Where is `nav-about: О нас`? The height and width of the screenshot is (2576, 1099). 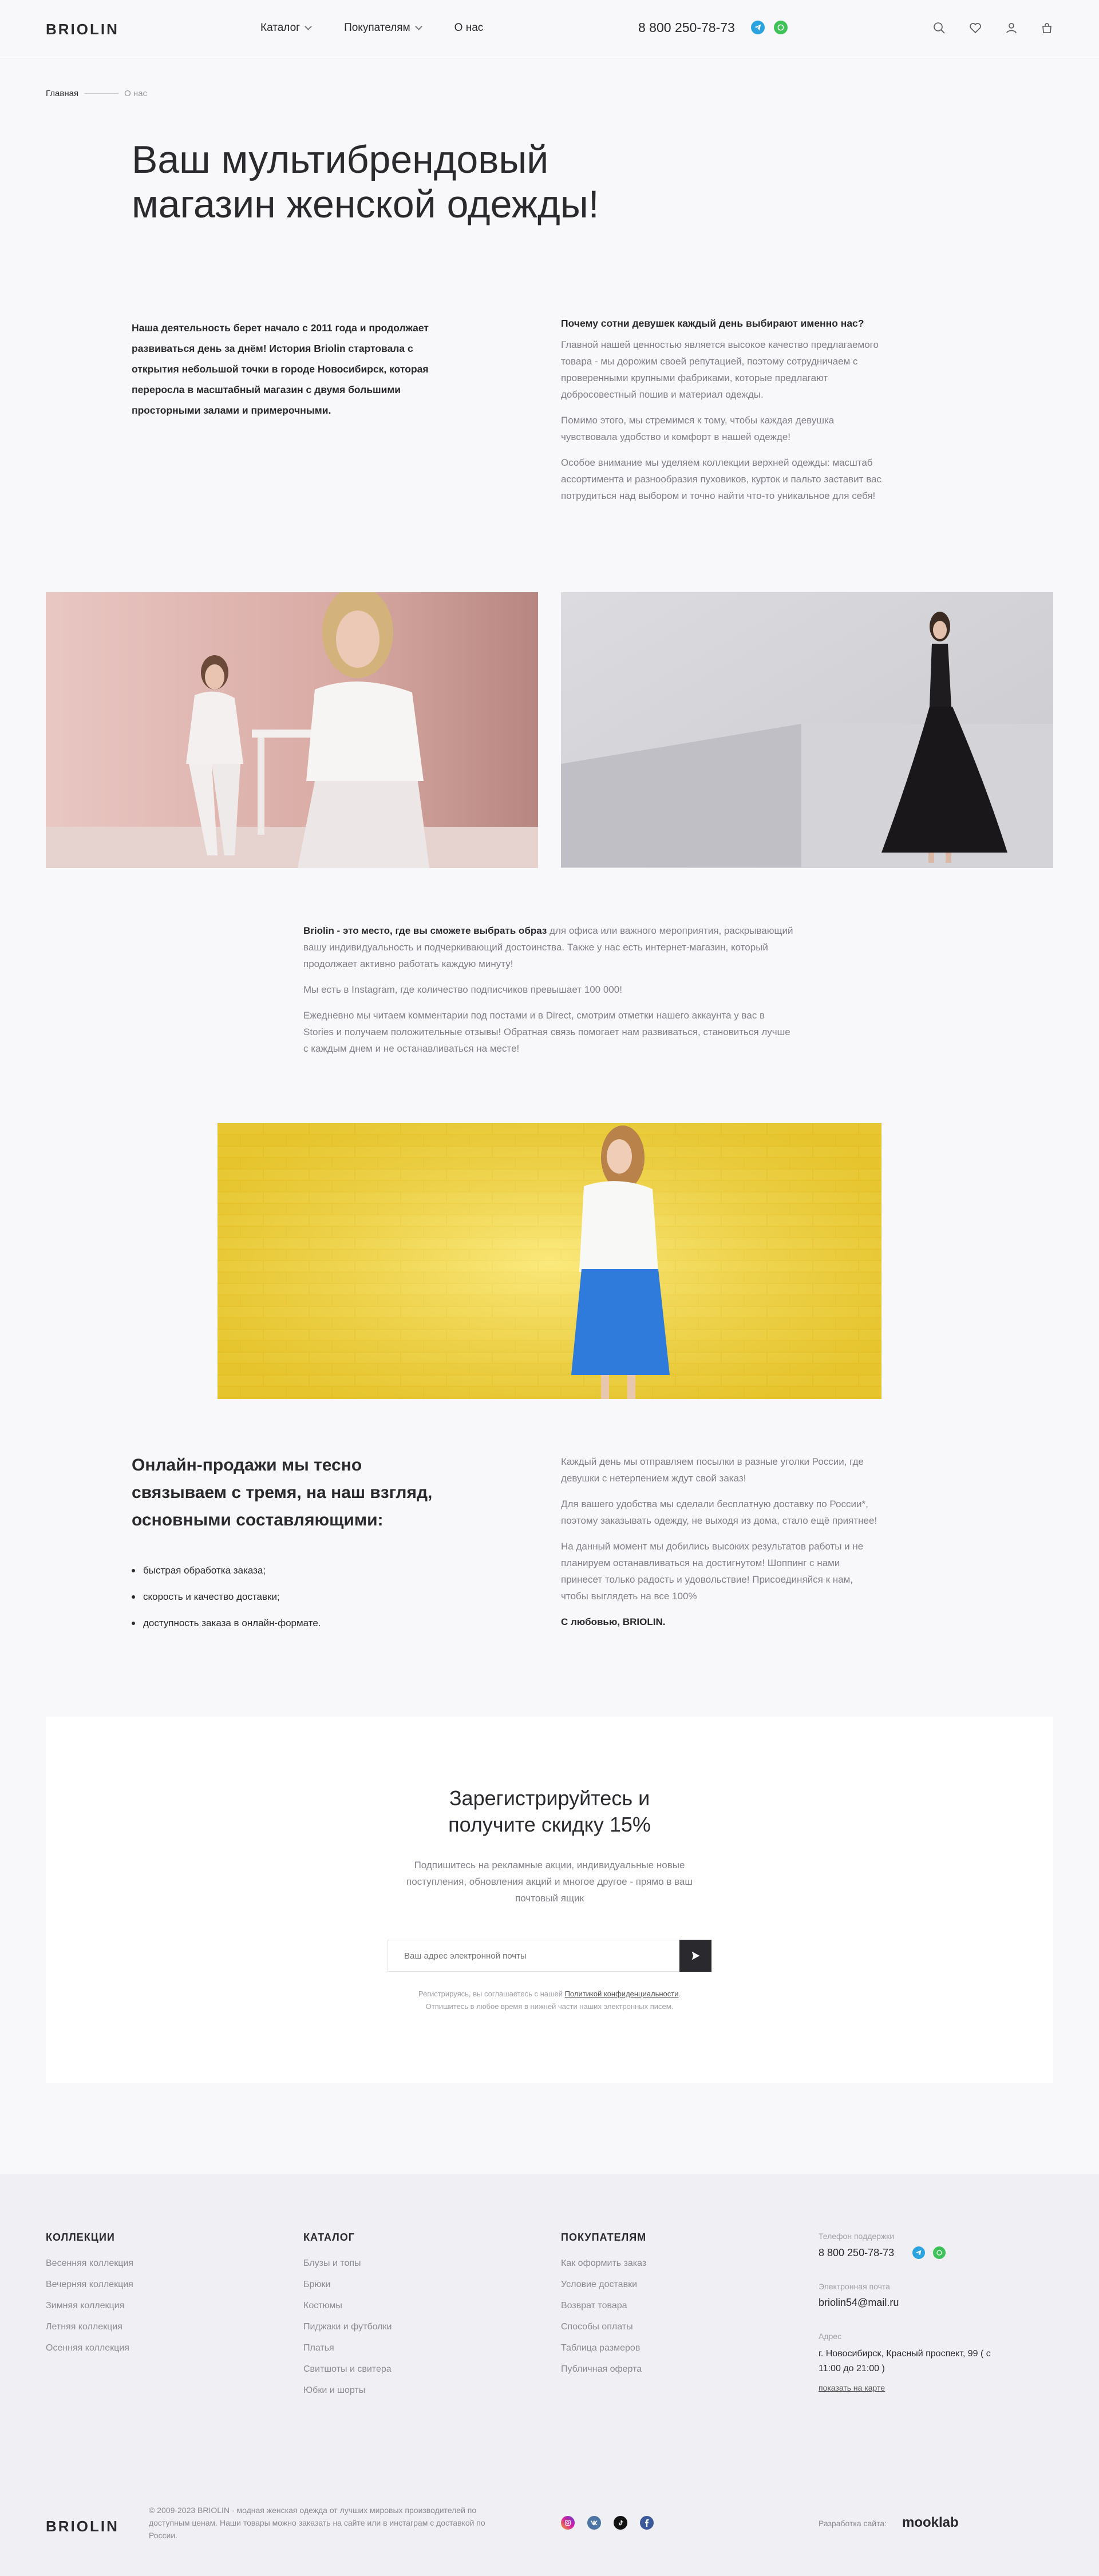
nav-about: О нас is located at coordinates (469, 28).